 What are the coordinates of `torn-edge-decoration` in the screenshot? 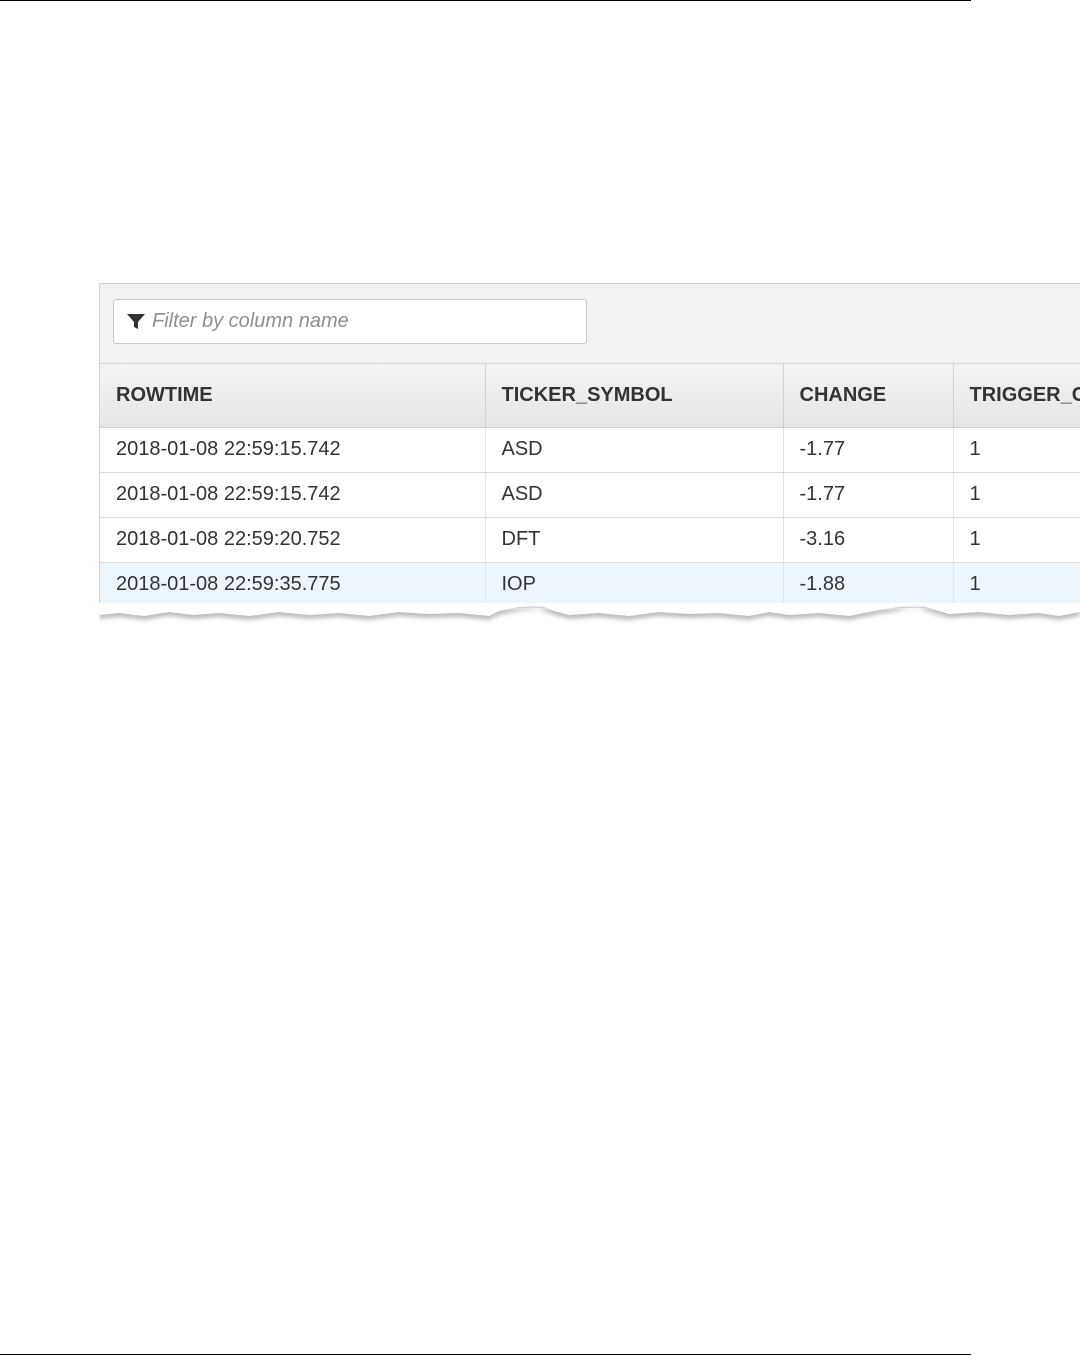 It's located at (589, 611).